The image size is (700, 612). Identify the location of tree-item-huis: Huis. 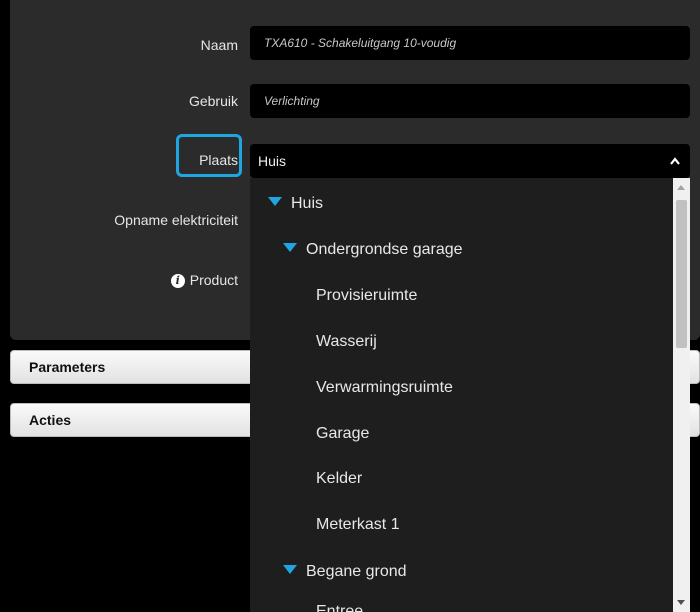
(295, 204).